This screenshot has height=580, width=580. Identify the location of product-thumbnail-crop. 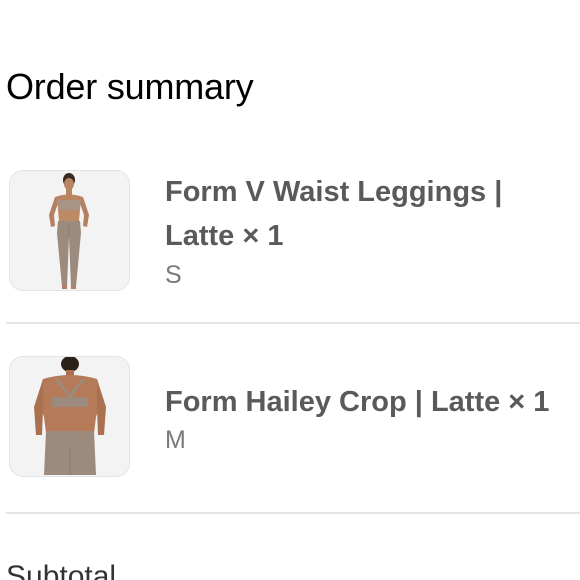
(69, 416).